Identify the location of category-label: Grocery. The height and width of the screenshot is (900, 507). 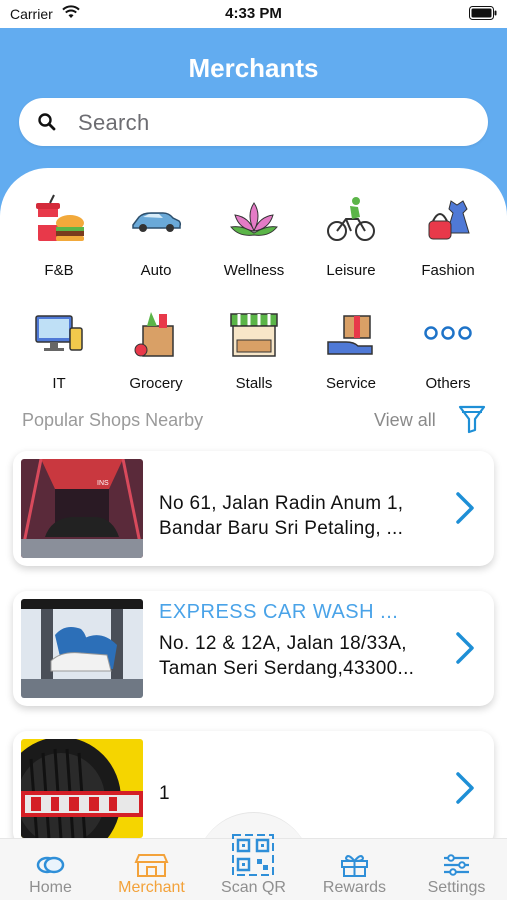
(156, 383).